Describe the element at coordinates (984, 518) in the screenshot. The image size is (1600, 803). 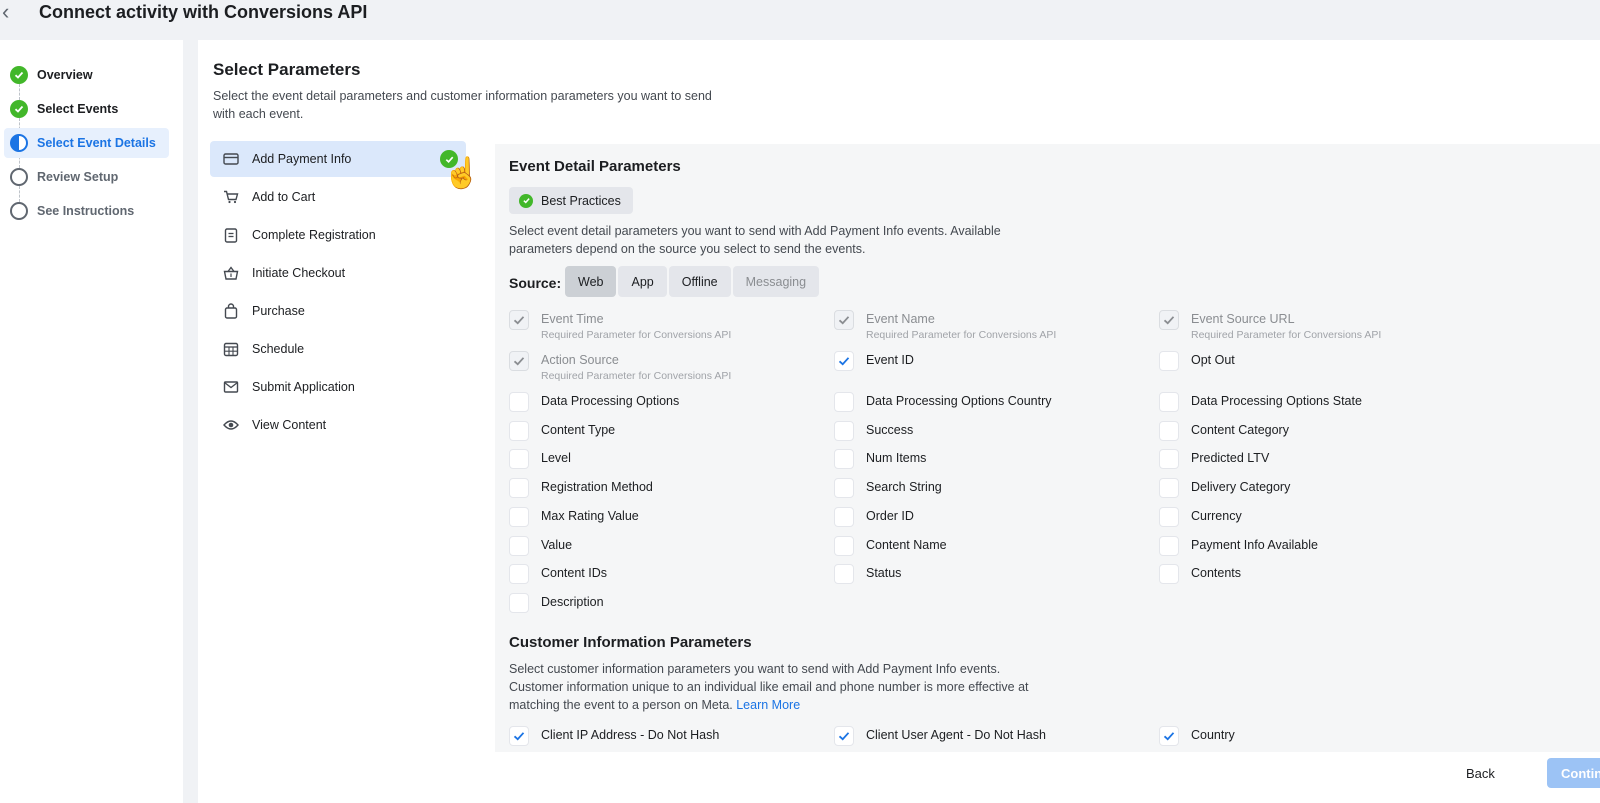
I see `param-order-id: Order ID` at that location.